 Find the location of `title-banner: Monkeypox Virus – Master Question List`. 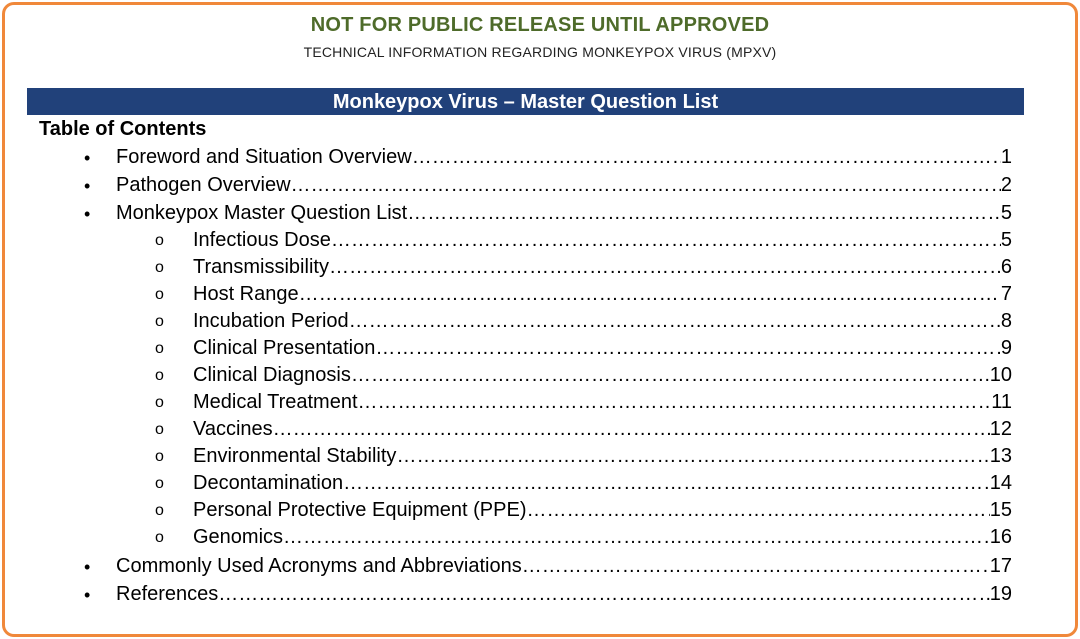

title-banner: Monkeypox Virus – Master Question List is located at coordinates (525, 101).